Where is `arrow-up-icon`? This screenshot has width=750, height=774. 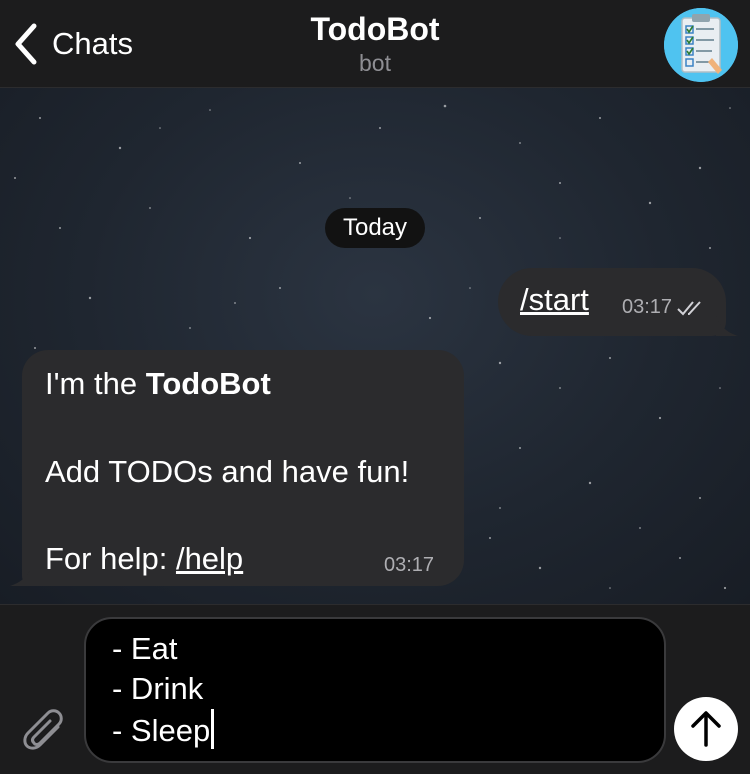 arrow-up-icon is located at coordinates (706, 729).